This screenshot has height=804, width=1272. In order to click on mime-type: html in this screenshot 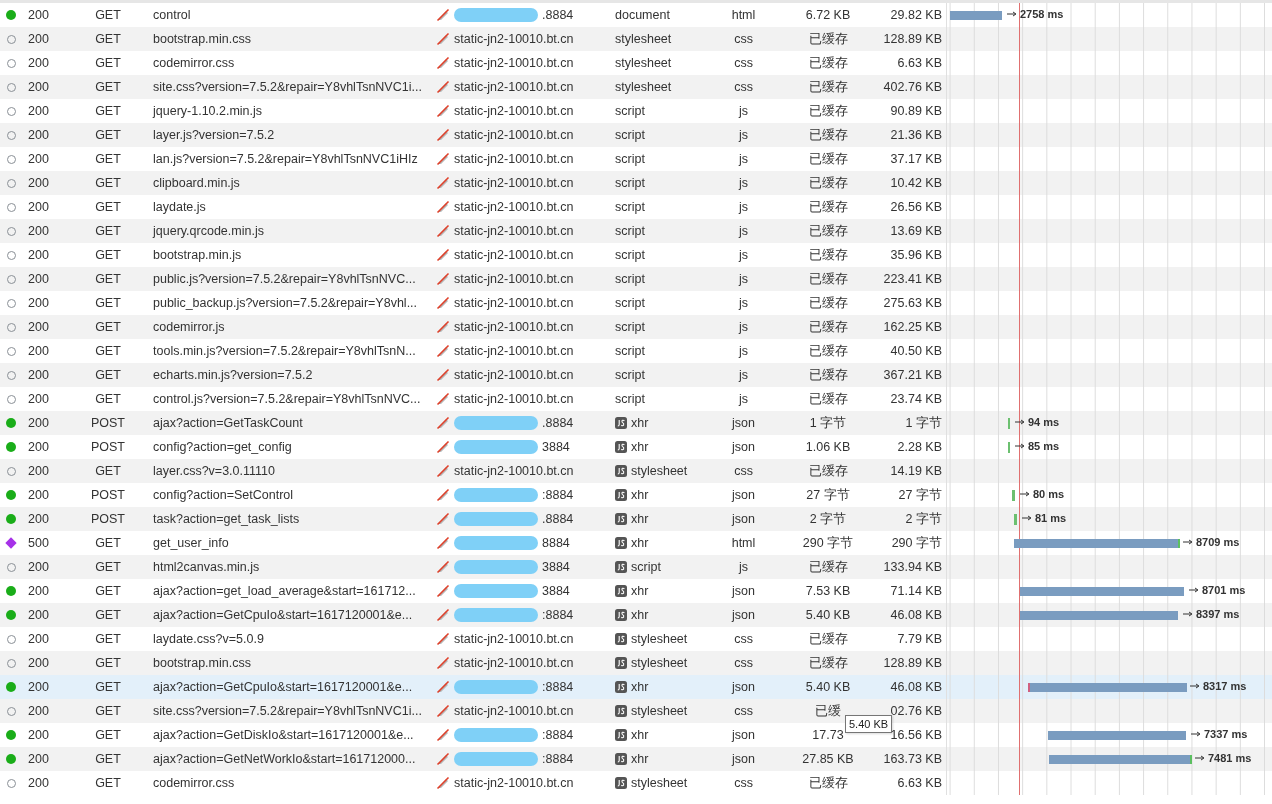, I will do `click(743, 543)`.